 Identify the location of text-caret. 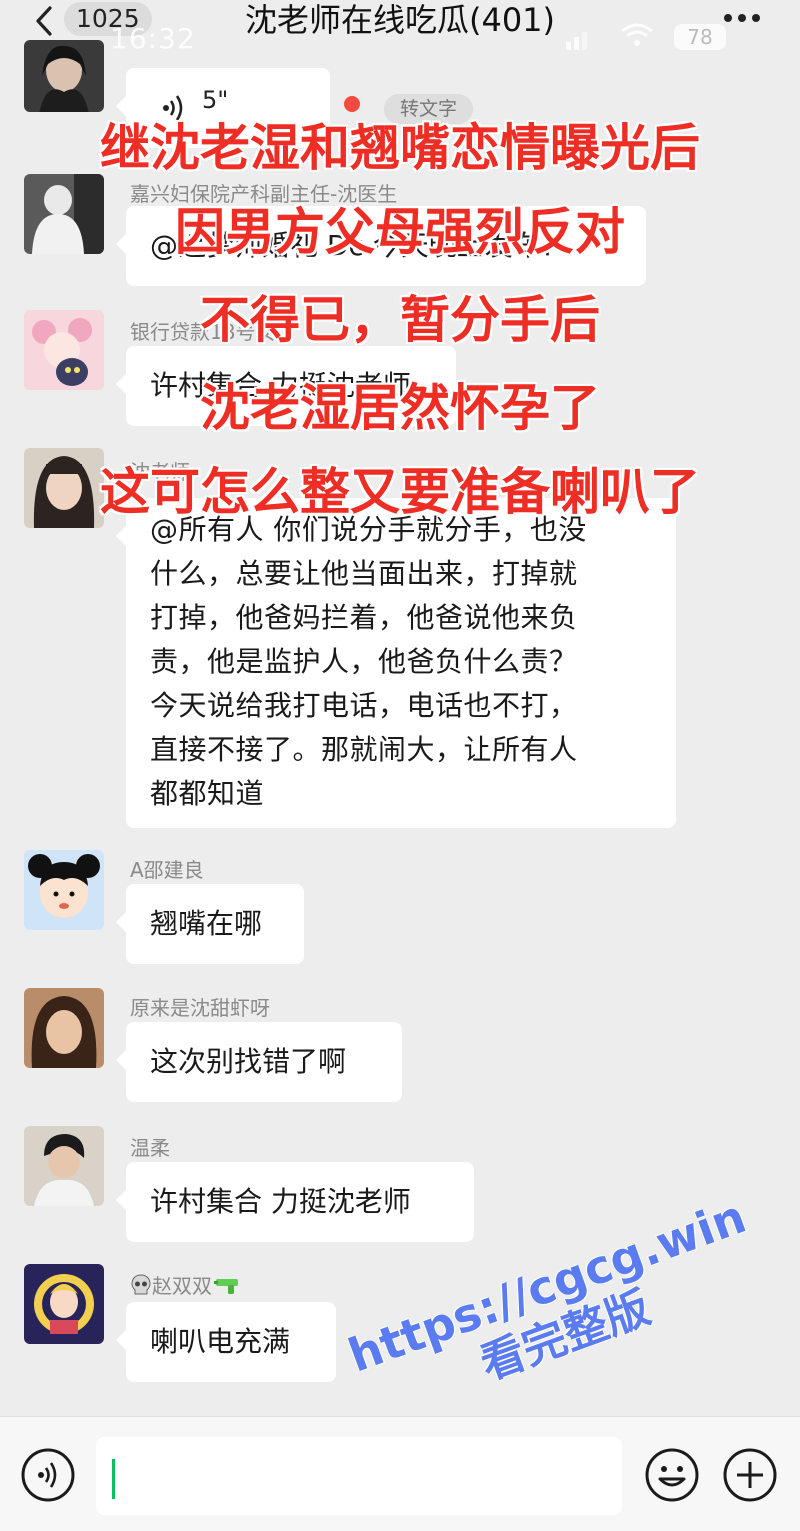
(113, 1479).